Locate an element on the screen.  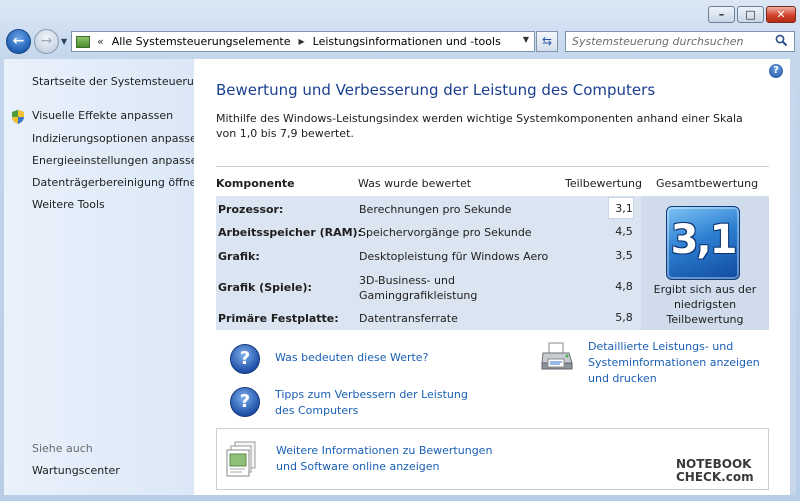
minimize-icon: – is located at coordinates (721, 14).